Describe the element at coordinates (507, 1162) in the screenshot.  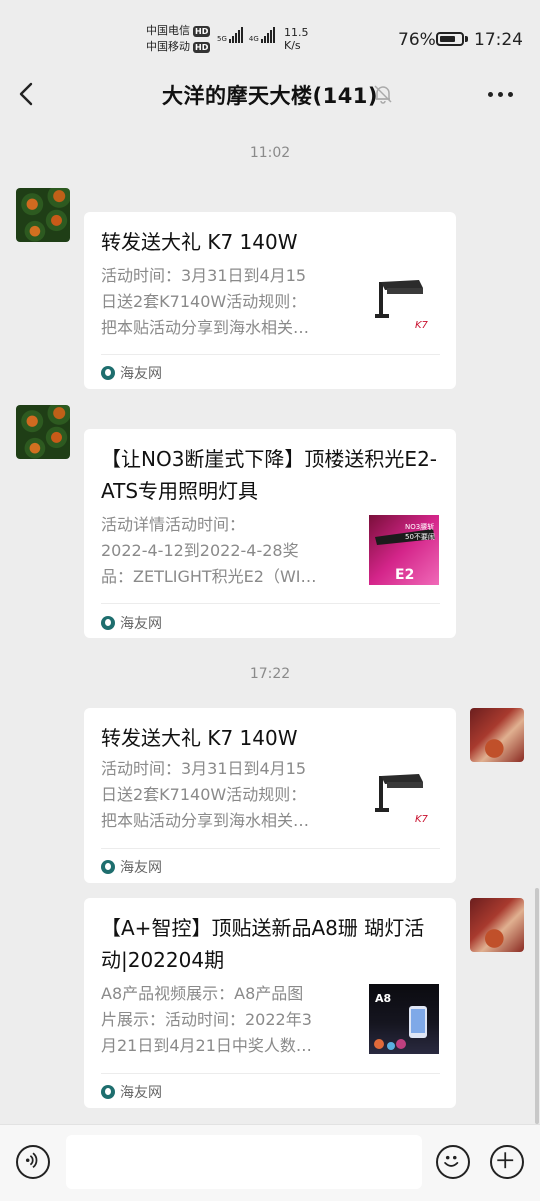
I see `plus-circle-icon` at that location.